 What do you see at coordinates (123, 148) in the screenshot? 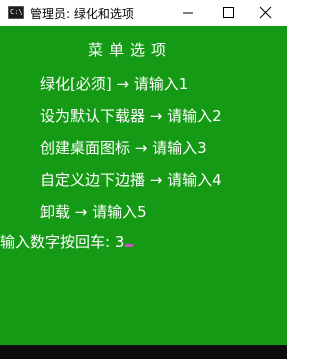
I see `menu-item-3: 创建桌面图标 → 请输入3` at bounding box center [123, 148].